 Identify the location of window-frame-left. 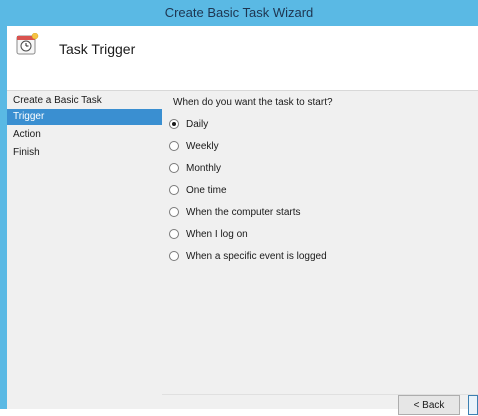
(3, 217).